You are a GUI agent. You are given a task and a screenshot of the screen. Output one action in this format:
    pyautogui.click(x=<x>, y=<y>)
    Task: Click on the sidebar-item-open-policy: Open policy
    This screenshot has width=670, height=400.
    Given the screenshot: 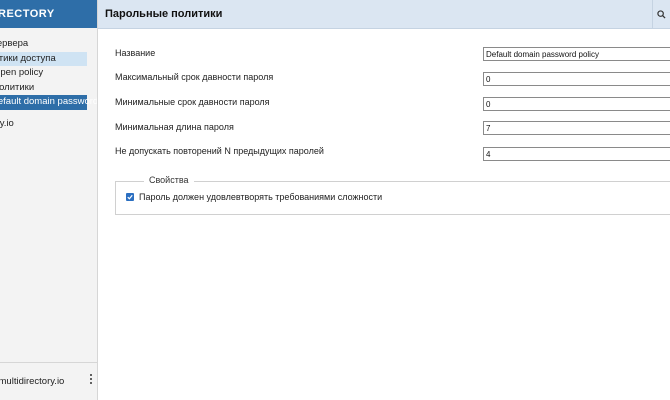 What is the action you would take?
    pyautogui.click(x=48, y=73)
    